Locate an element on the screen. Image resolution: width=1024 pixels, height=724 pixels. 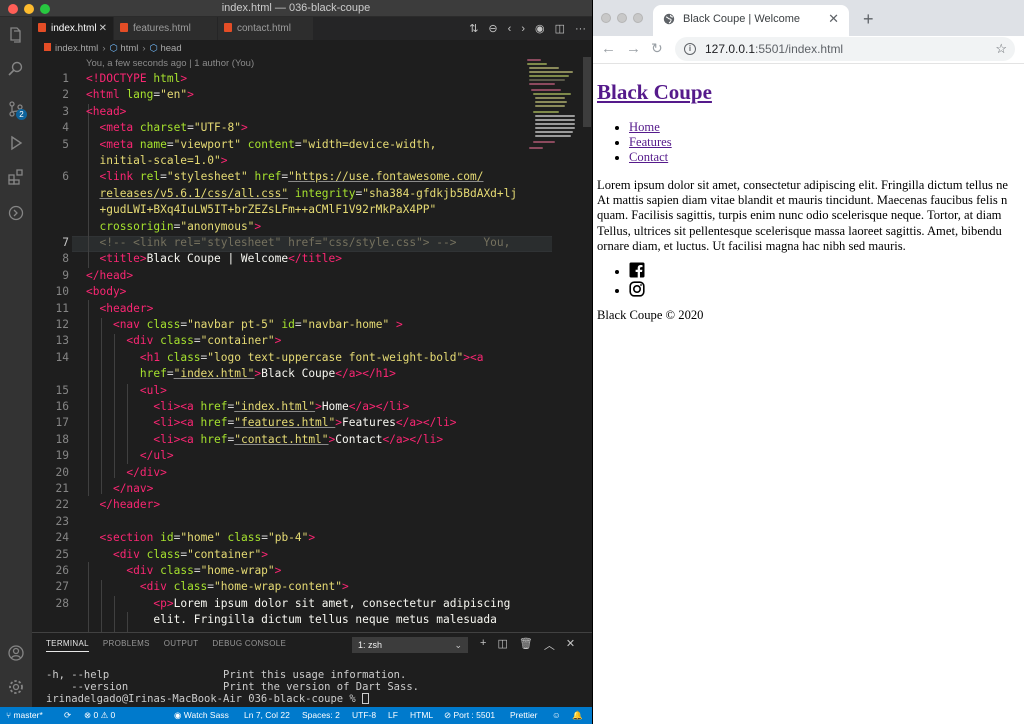
minimap is located at coordinates (552, 112).